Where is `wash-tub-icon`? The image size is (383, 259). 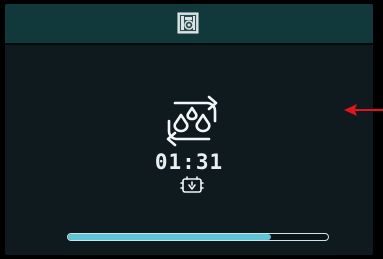 wash-tub-icon is located at coordinates (192, 184).